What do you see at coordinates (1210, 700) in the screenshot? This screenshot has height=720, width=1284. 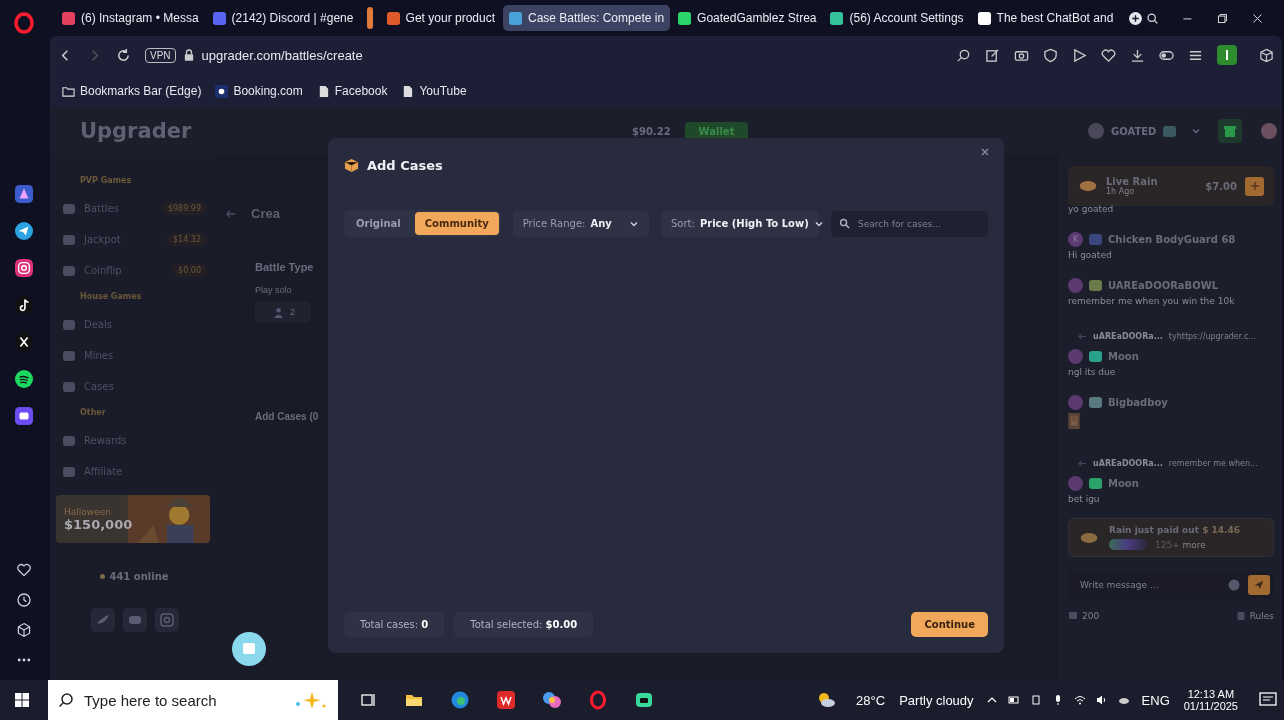 I see `clock: 12:13 AM 01/11/2025` at bounding box center [1210, 700].